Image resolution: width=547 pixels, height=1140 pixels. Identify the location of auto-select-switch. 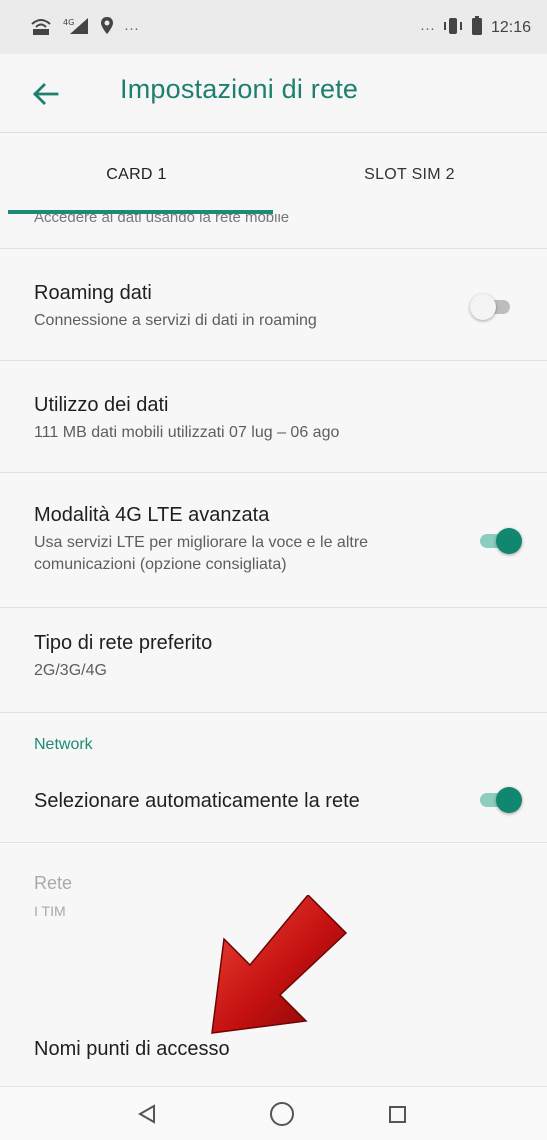
(499, 800).